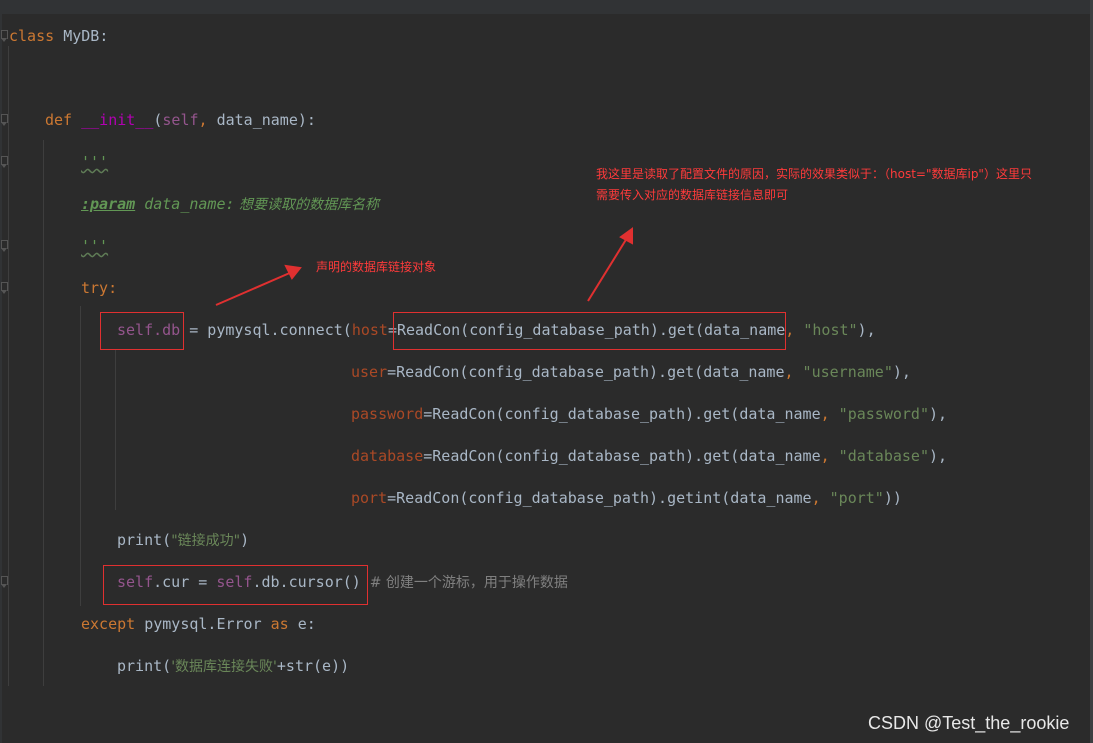  What do you see at coordinates (969, 723) in the screenshot?
I see `csdn-watermark: CSDN @Test_the_rookie` at bounding box center [969, 723].